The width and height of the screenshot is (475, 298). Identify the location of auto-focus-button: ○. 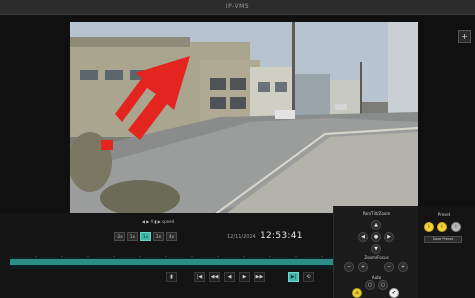
(370, 285).